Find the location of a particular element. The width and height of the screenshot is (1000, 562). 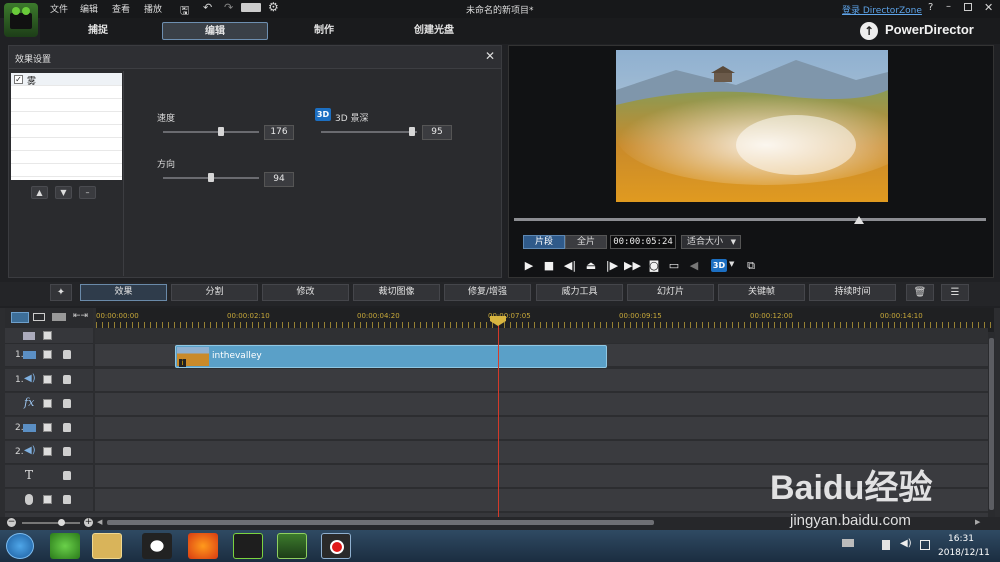

move-up-button: ▲ is located at coordinates (39, 192).